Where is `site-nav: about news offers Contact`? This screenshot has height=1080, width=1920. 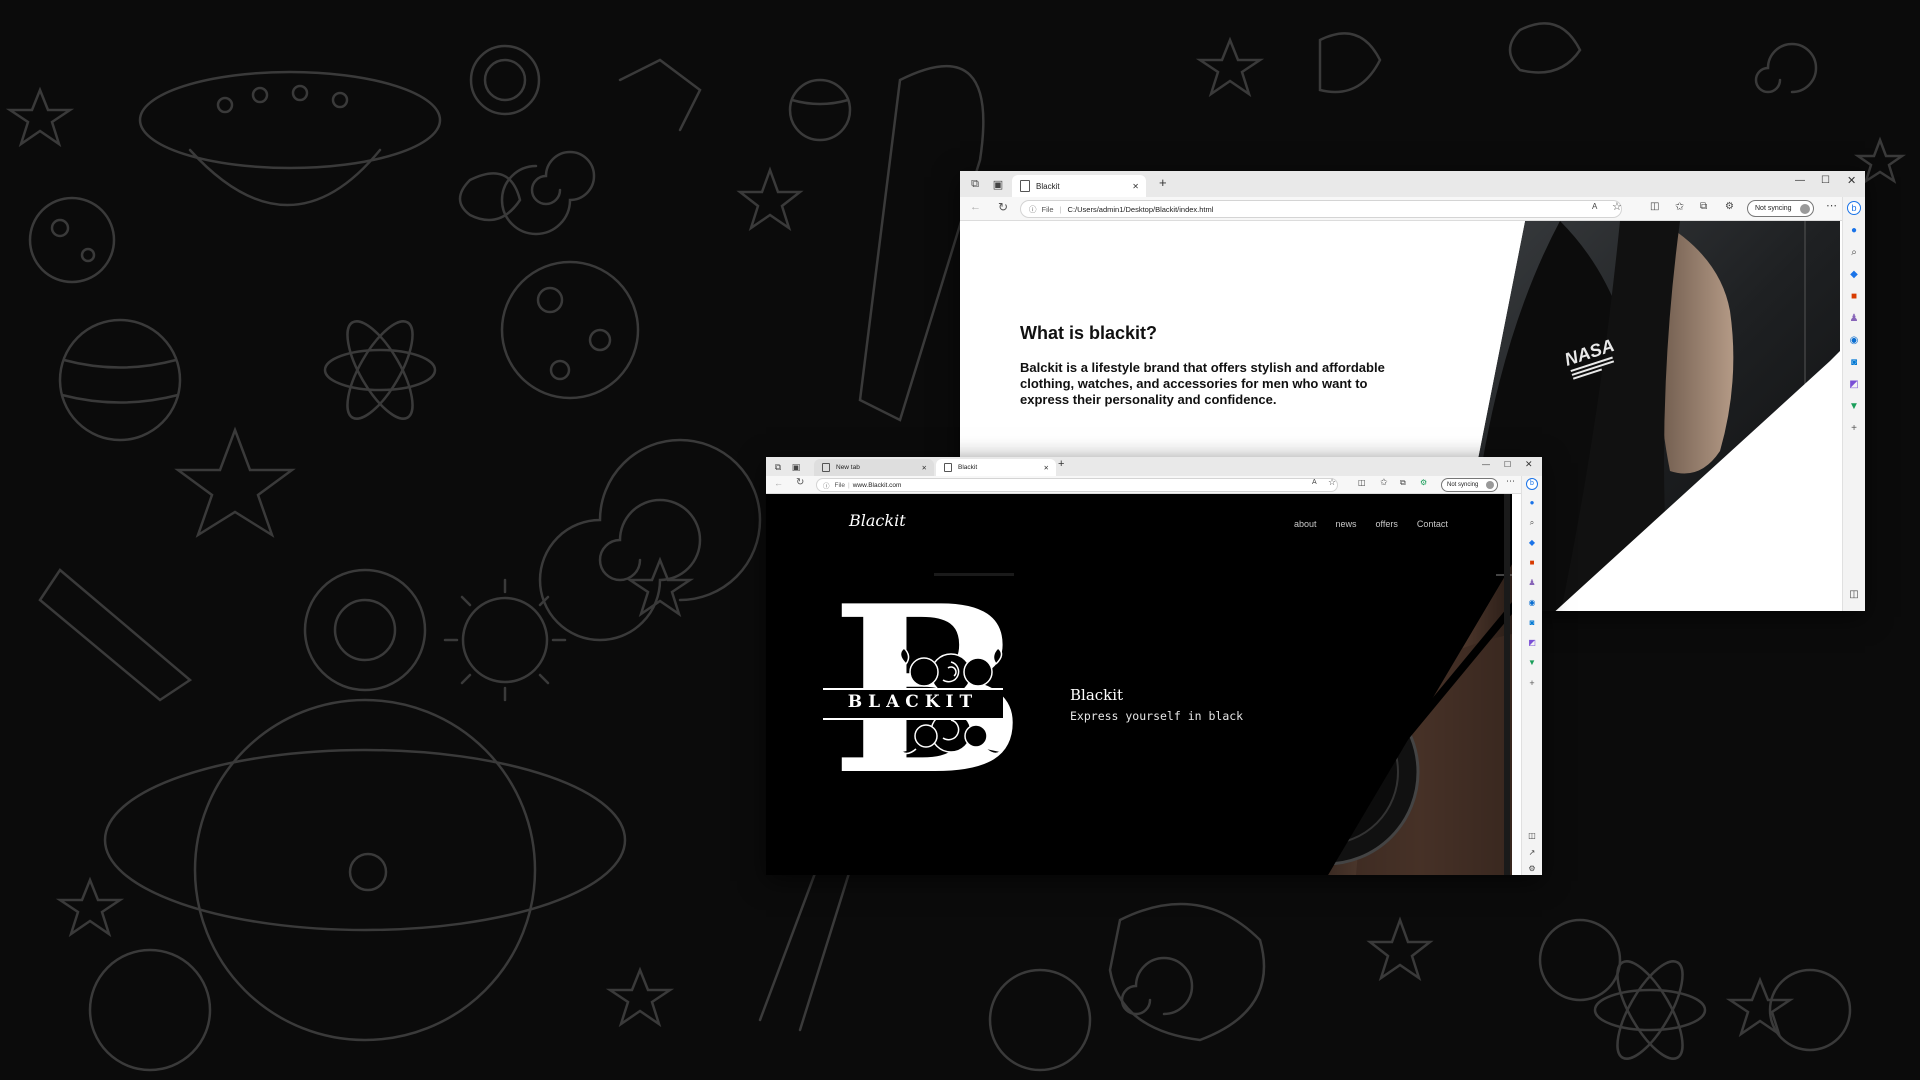
site-nav: about news offers Contact is located at coordinates (1371, 524).